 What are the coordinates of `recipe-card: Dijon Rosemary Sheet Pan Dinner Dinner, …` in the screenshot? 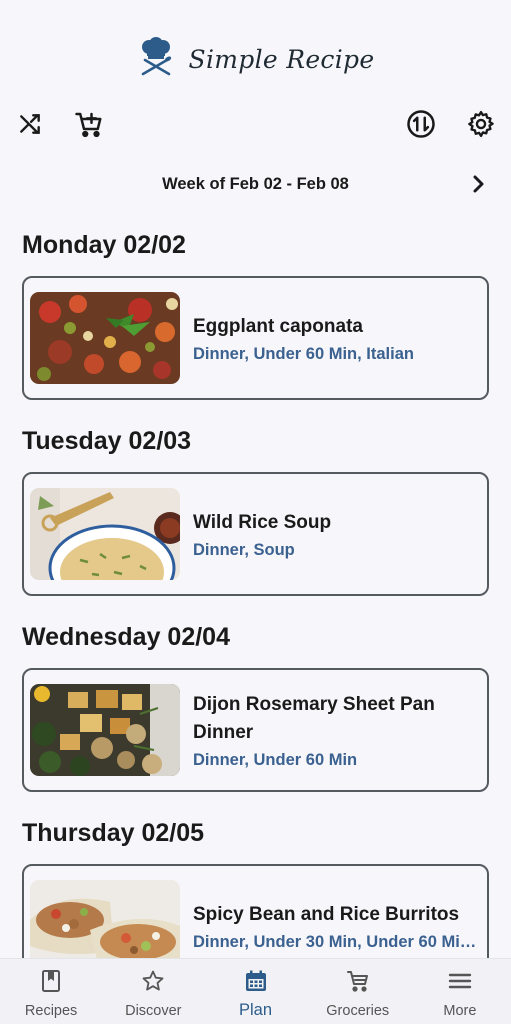 It's located at (255, 730).